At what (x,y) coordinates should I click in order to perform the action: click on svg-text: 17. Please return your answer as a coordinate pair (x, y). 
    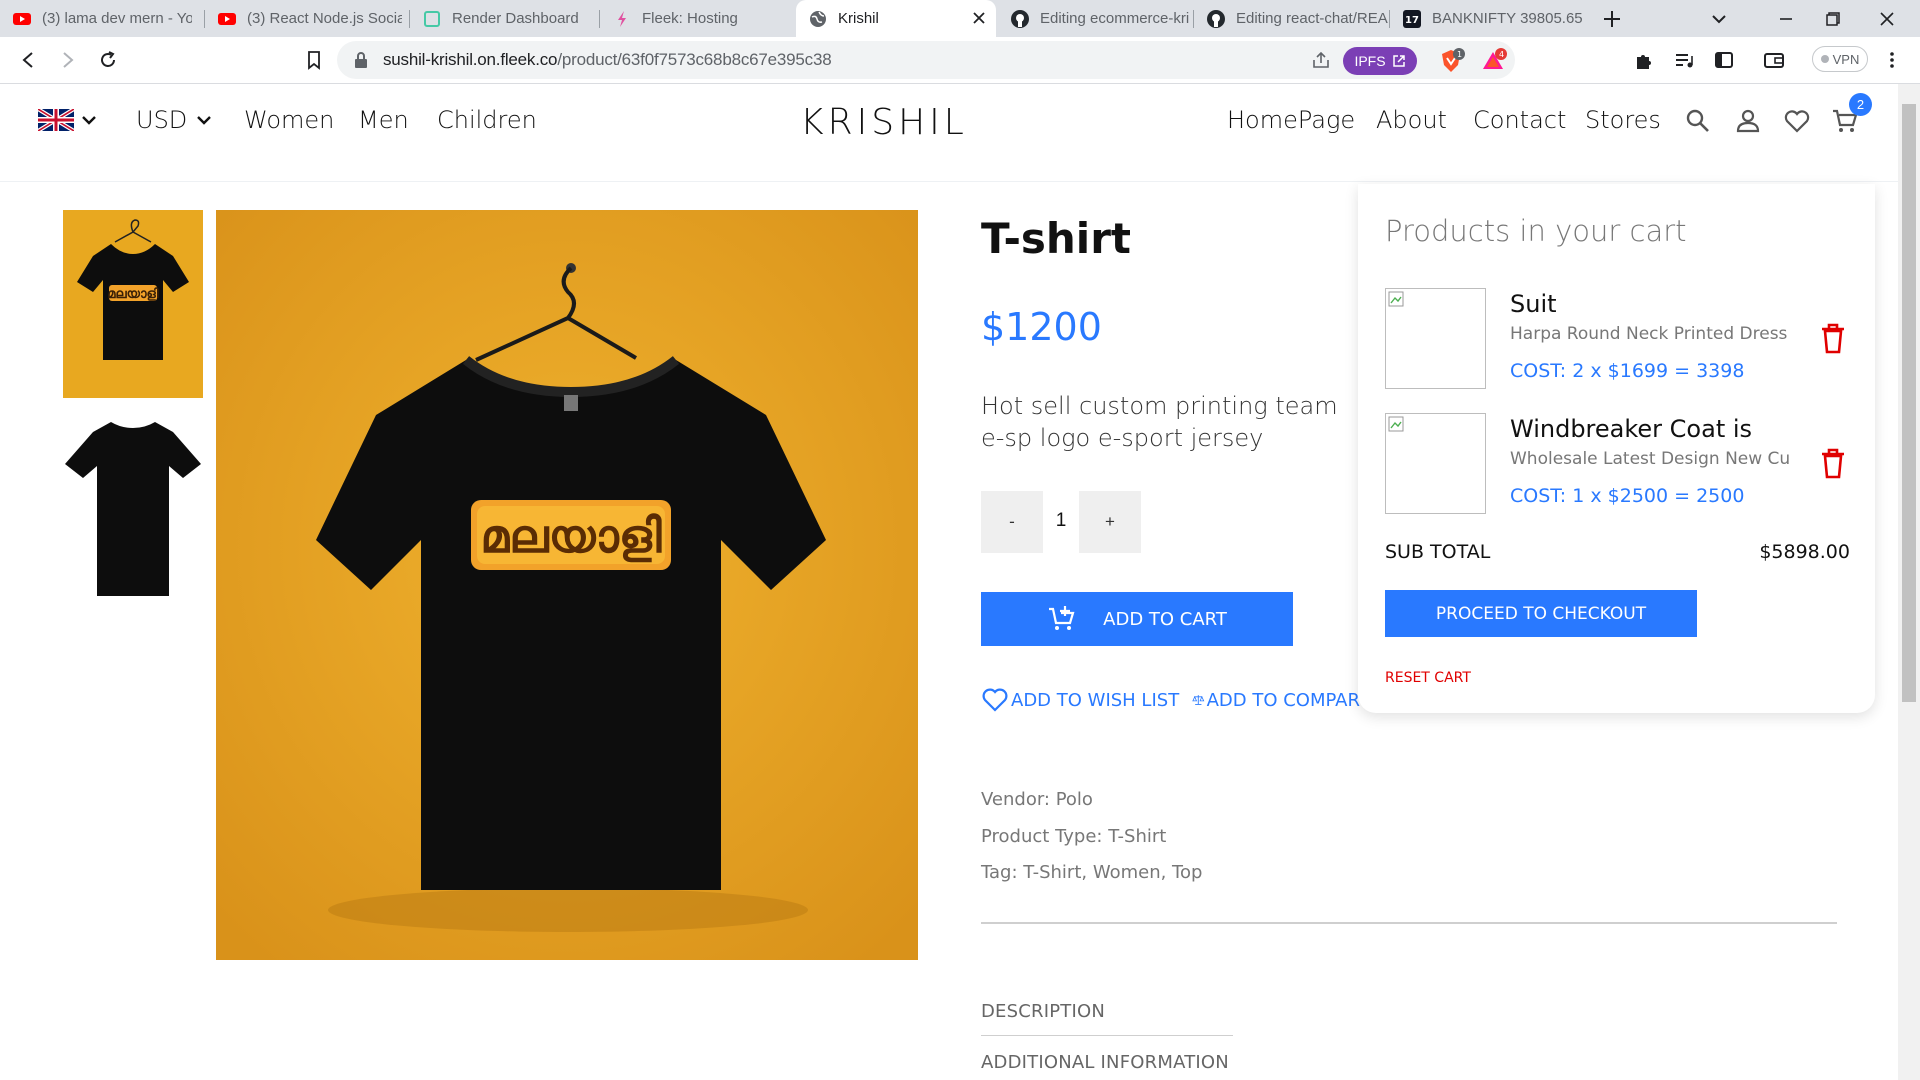
    Looking at the image, I should click on (1412, 20).